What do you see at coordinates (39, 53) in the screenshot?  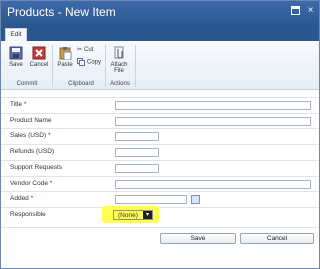 I see `cancel-icon` at bounding box center [39, 53].